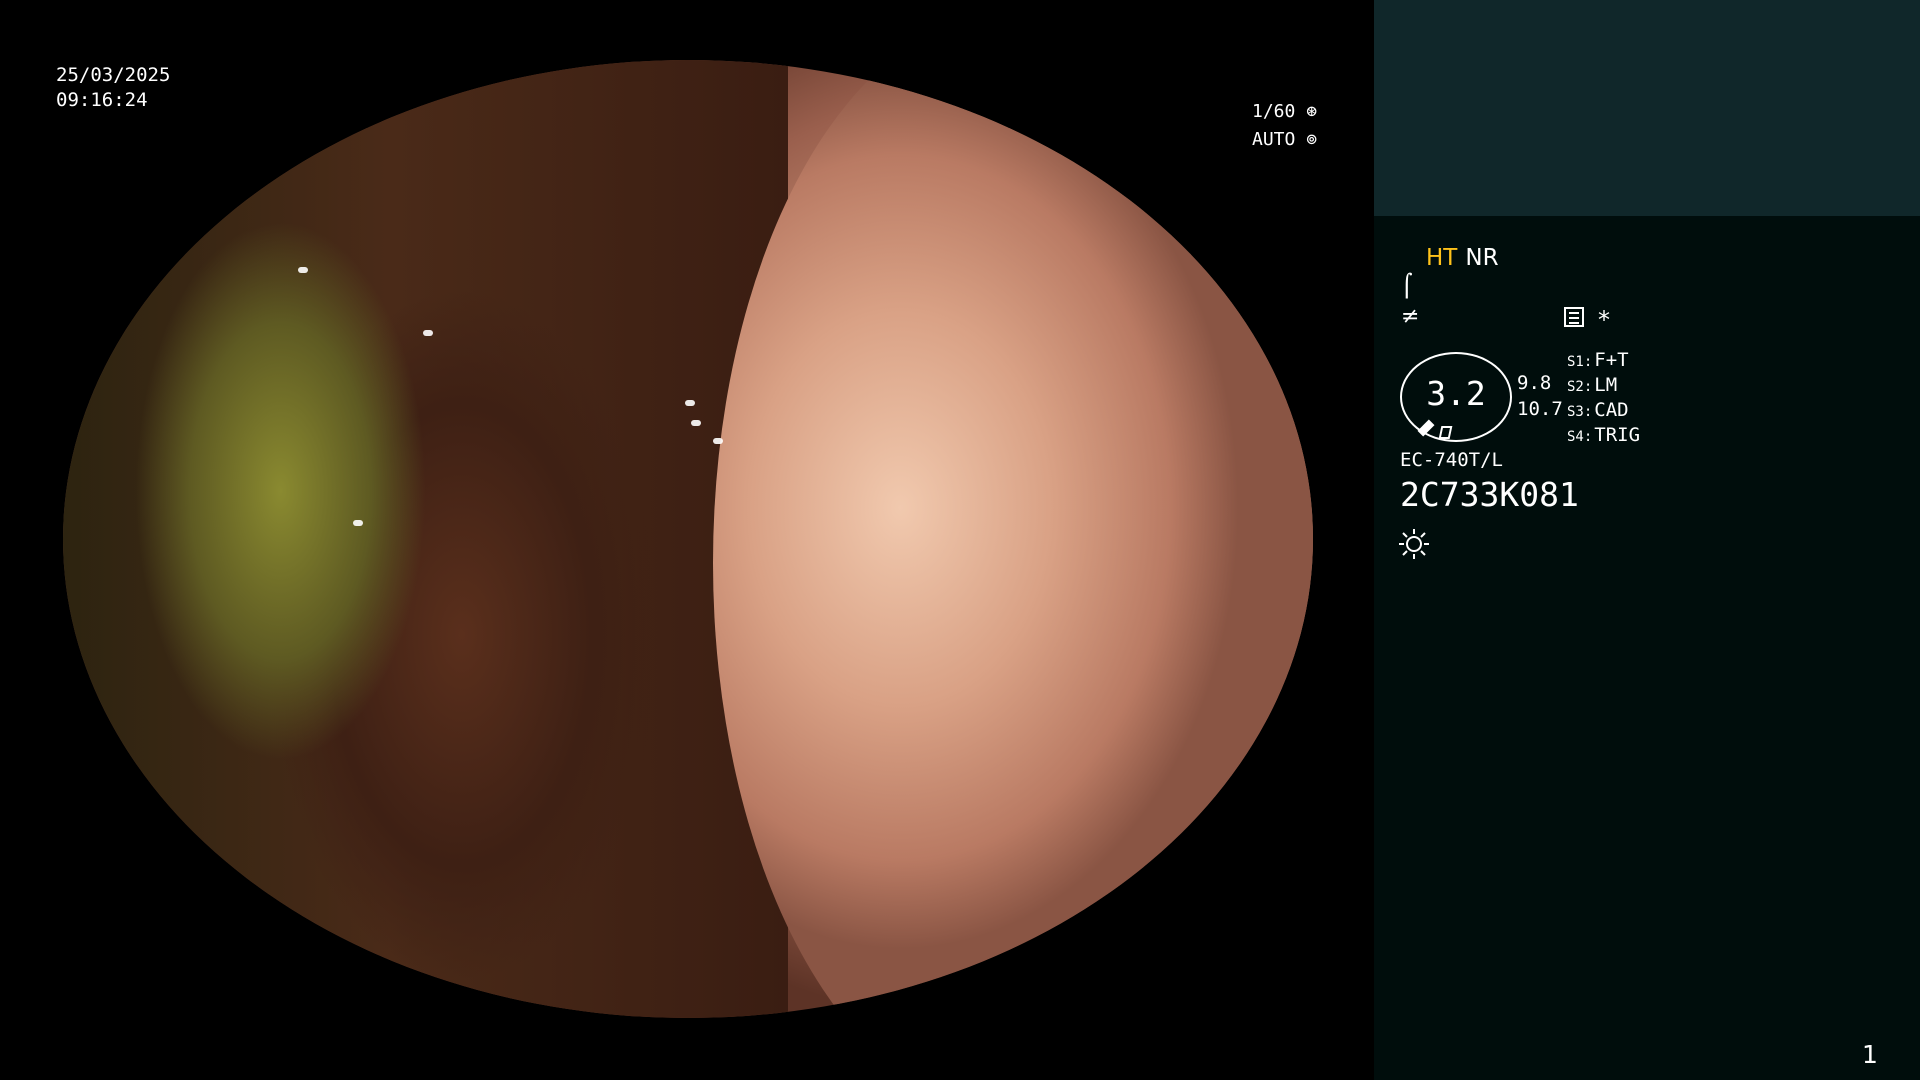  Describe the element at coordinates (1534, 383) in the screenshot. I see `gauge-right-top: 9.8` at that location.